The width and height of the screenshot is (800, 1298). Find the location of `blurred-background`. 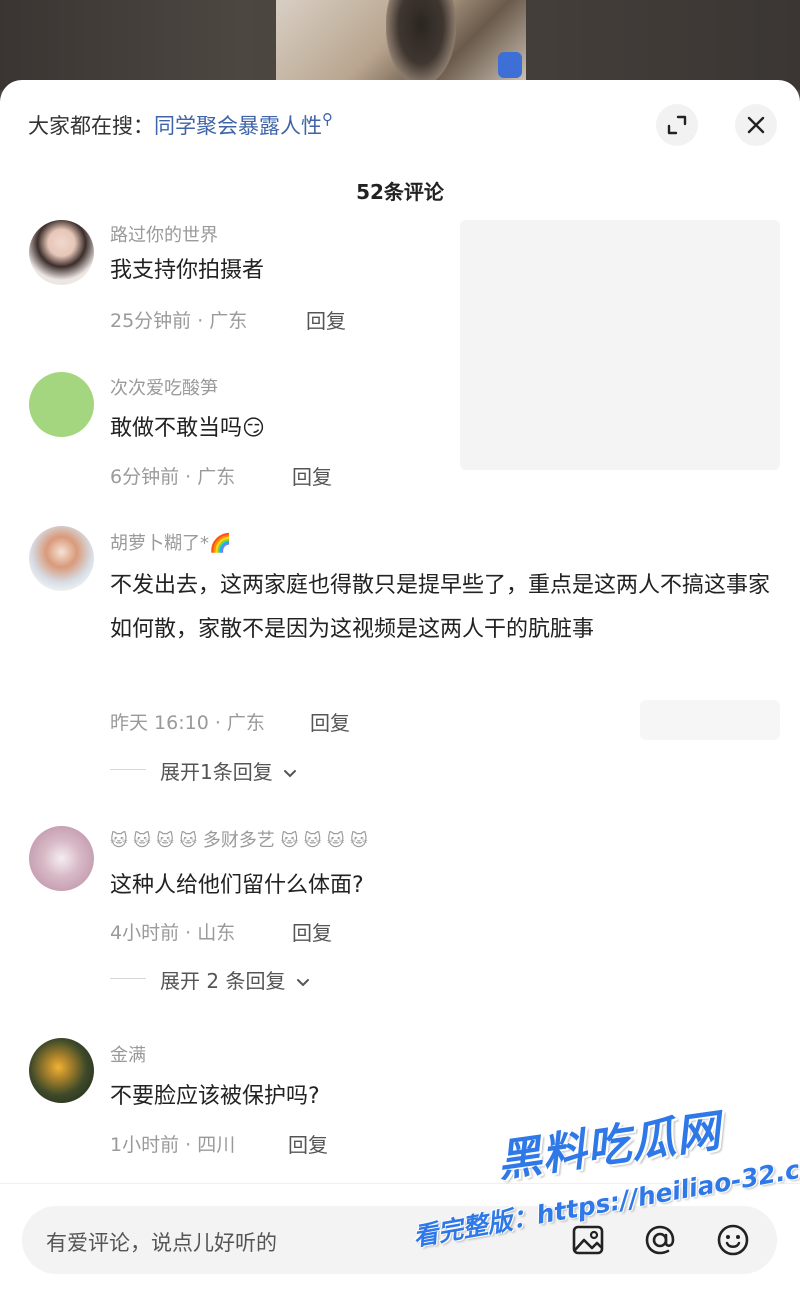

blurred-background is located at coordinates (710, 720).